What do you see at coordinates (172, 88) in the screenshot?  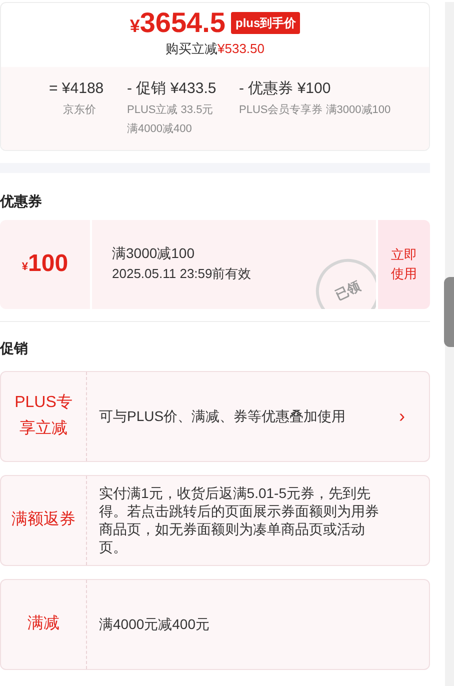 I see `breakdown-value: - 促销 ¥433.5` at bounding box center [172, 88].